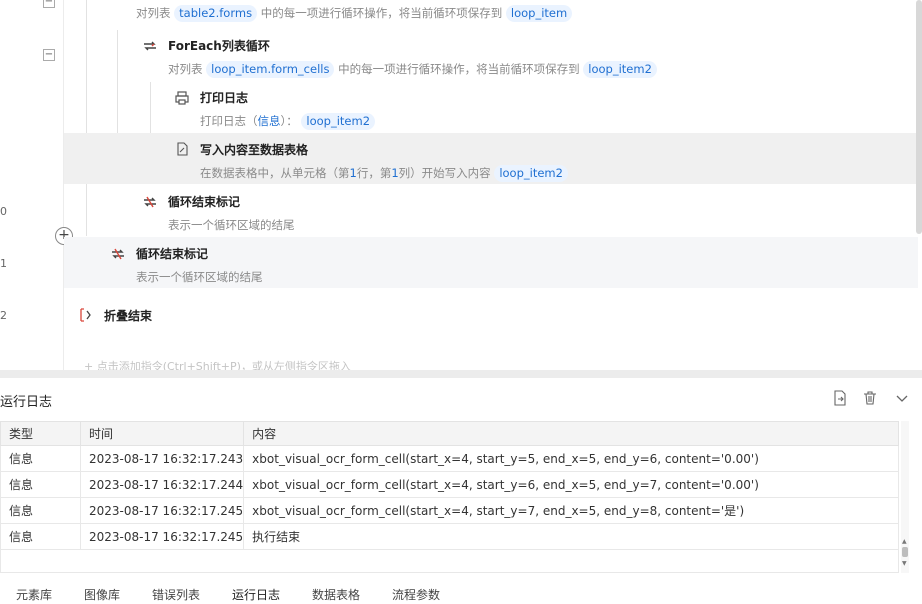  I want to click on add-command-hint: + 点击添加指令(Ctrl+Shift+P)，或从左侧指令区拖入, so click(217, 364).